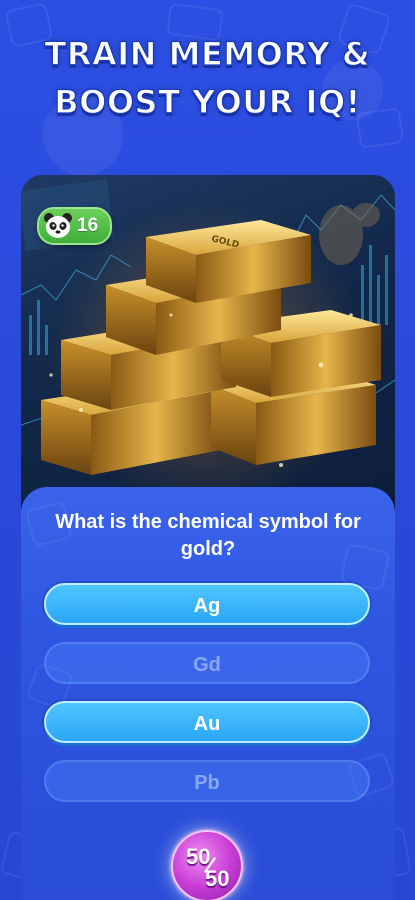  What do you see at coordinates (207, 781) in the screenshot?
I see `answer-option-4: Pb` at bounding box center [207, 781].